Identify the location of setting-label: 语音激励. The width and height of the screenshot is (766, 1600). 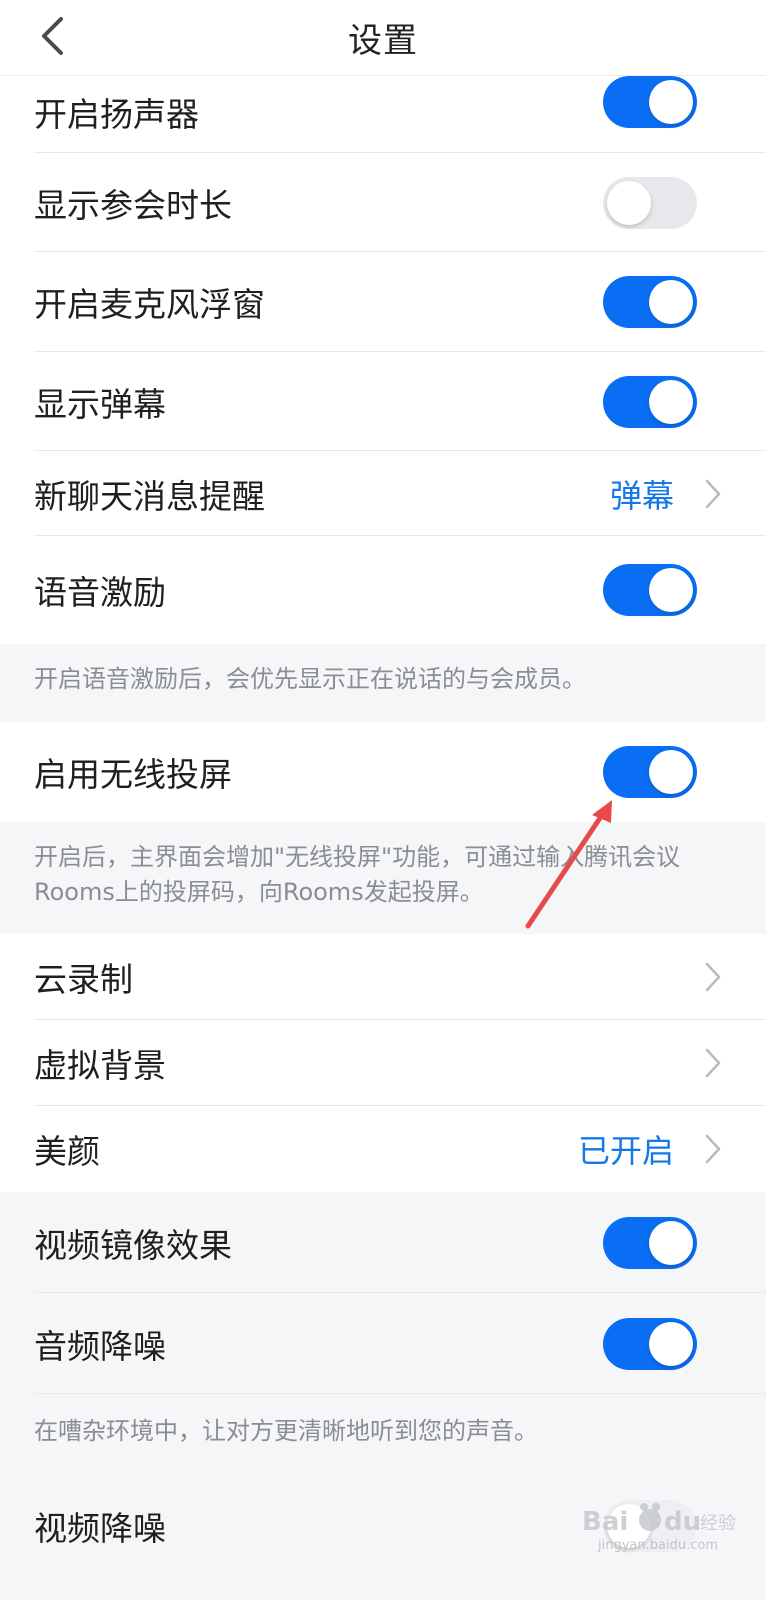
(100, 592).